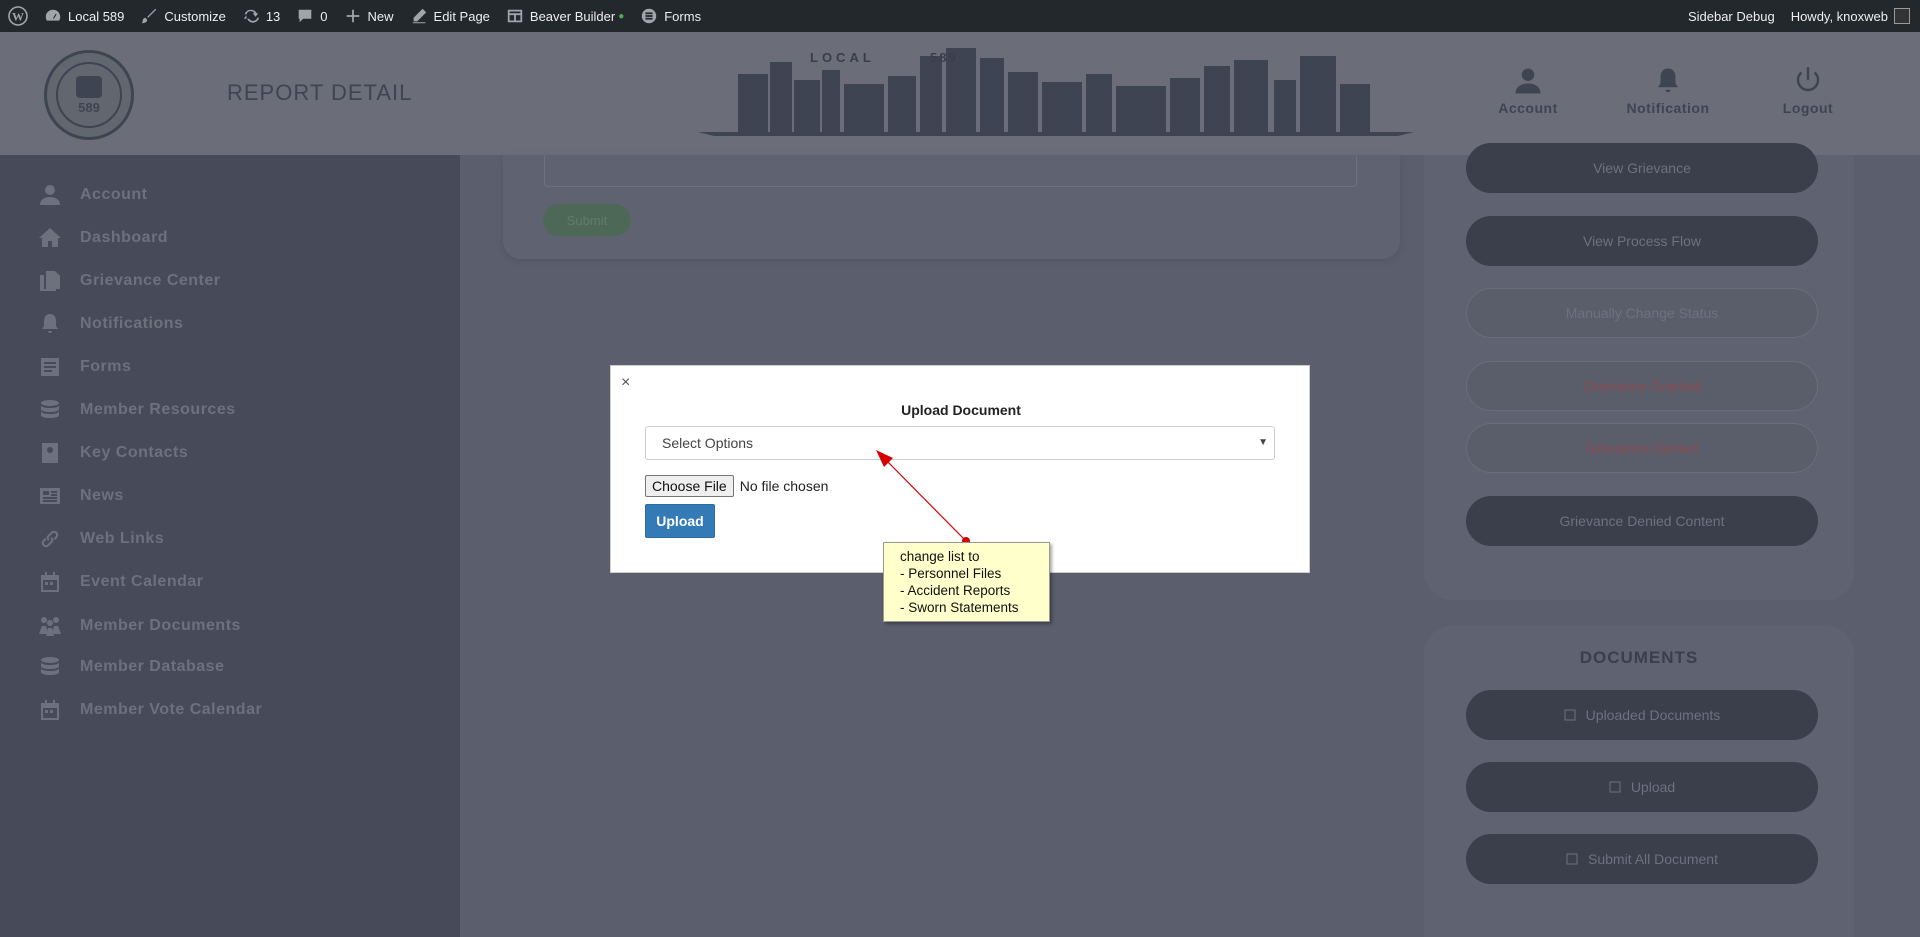 This screenshot has width=1920, height=937. I want to click on edit-page-label: Edit Page, so click(461, 16).